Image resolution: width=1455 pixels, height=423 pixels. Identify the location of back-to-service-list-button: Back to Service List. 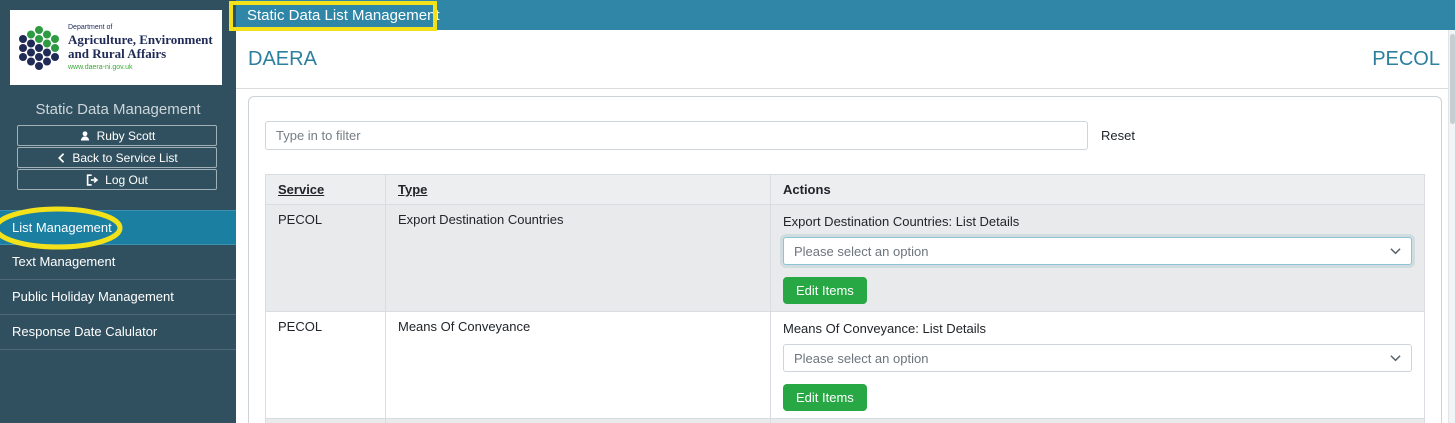
(117, 157).